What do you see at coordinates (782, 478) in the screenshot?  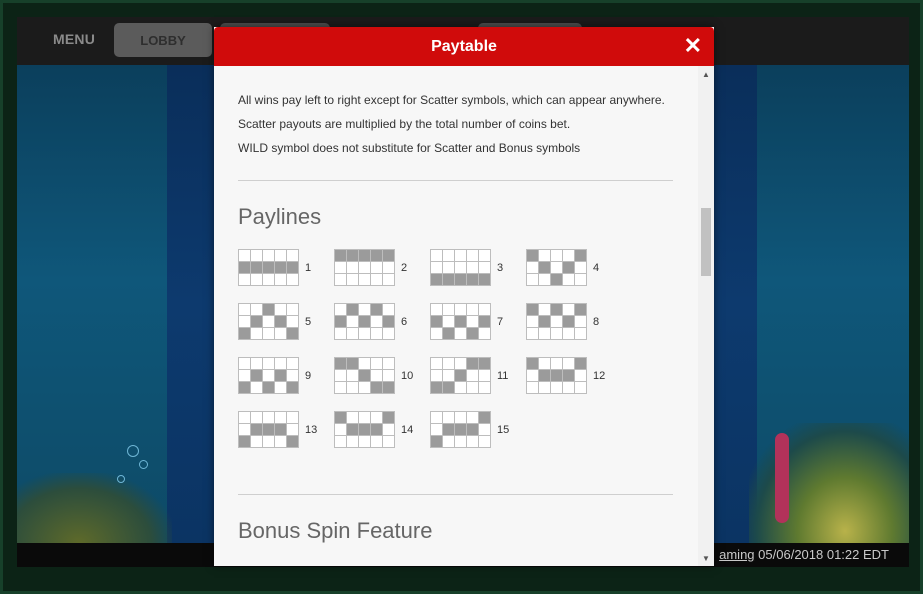 I see `coral` at bounding box center [782, 478].